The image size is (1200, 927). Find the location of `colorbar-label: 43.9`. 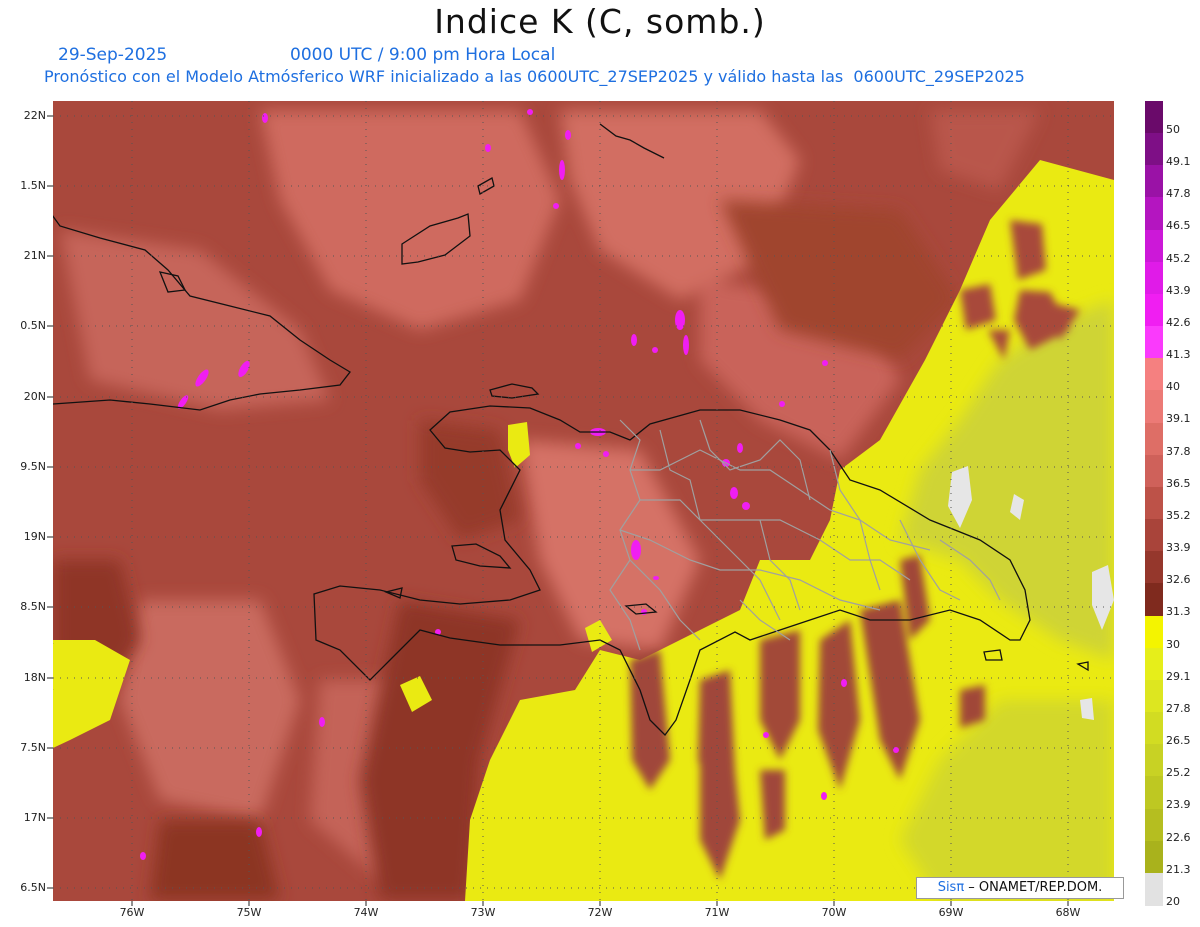

colorbar-label: 43.9 is located at coordinates (1178, 290).